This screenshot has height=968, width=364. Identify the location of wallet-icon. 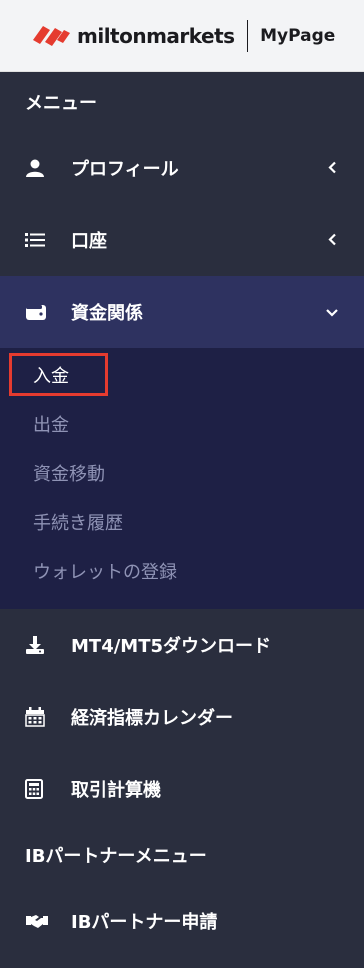
(38, 312).